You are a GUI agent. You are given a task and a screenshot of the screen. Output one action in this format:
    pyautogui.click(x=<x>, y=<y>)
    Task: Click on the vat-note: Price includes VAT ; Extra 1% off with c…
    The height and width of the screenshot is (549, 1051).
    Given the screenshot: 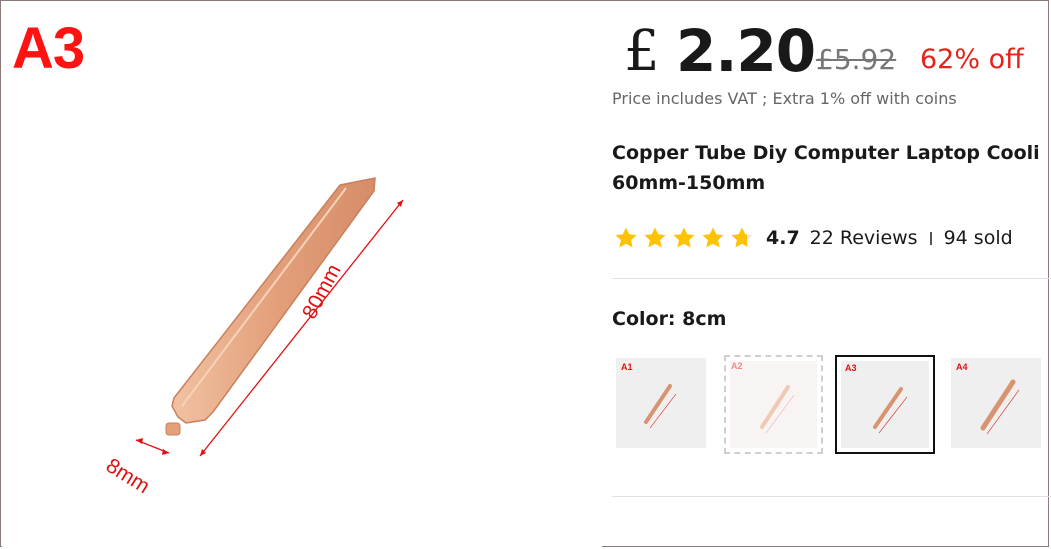 What is the action you would take?
    pyautogui.click(x=784, y=98)
    